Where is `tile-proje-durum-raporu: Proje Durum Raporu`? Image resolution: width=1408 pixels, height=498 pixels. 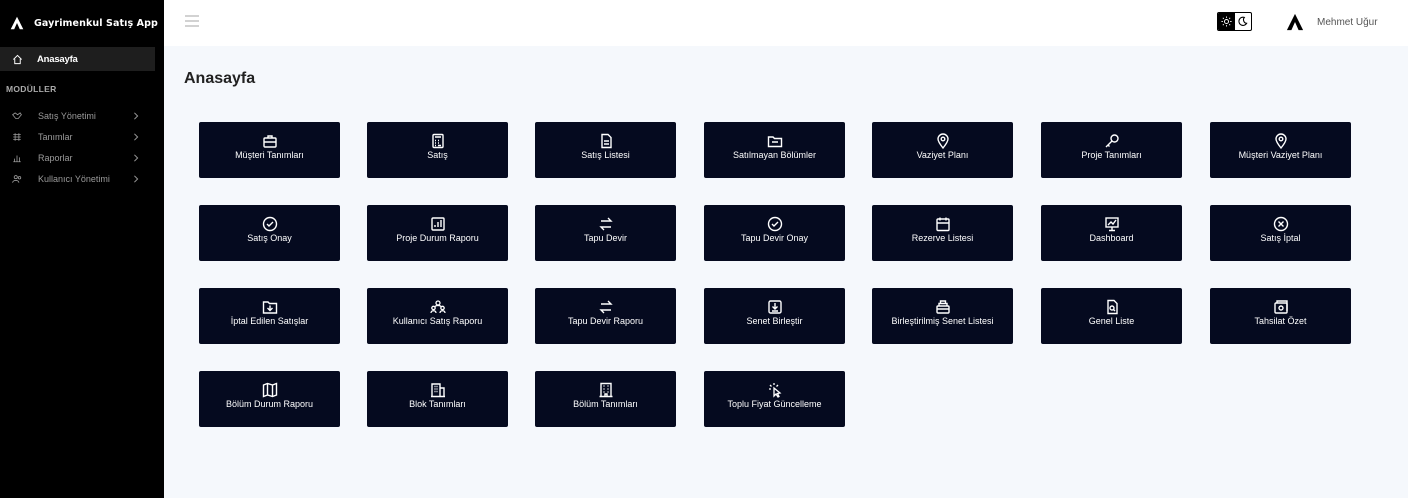 tile-proje-durum-raporu: Proje Durum Raporu is located at coordinates (437, 233).